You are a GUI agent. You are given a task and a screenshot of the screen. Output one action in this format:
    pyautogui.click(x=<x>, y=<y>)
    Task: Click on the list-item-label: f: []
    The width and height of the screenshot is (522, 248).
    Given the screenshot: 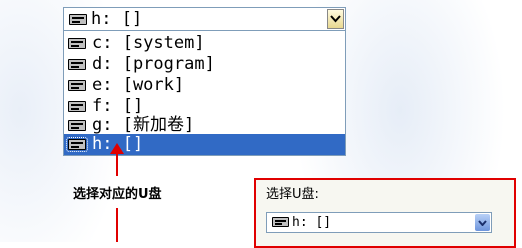 What is the action you would take?
    pyautogui.click(x=118, y=106)
    